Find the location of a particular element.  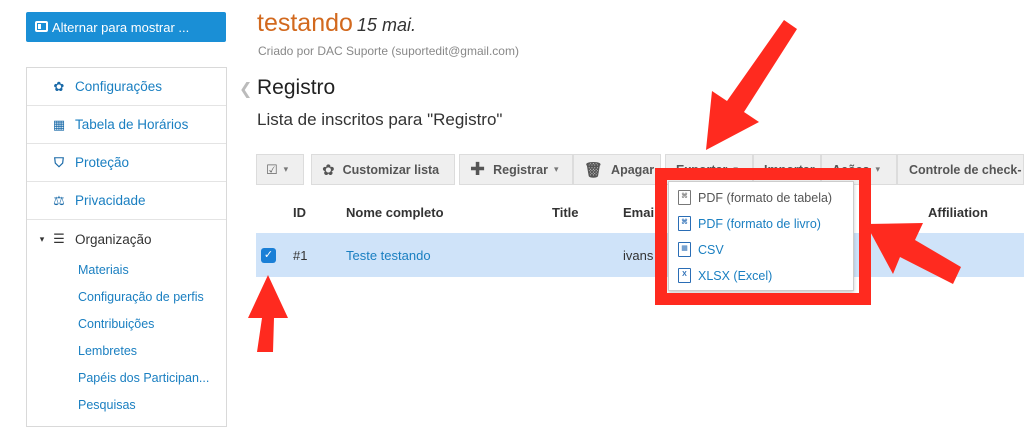

arrow-checkbox is located at coordinates (268, 313).